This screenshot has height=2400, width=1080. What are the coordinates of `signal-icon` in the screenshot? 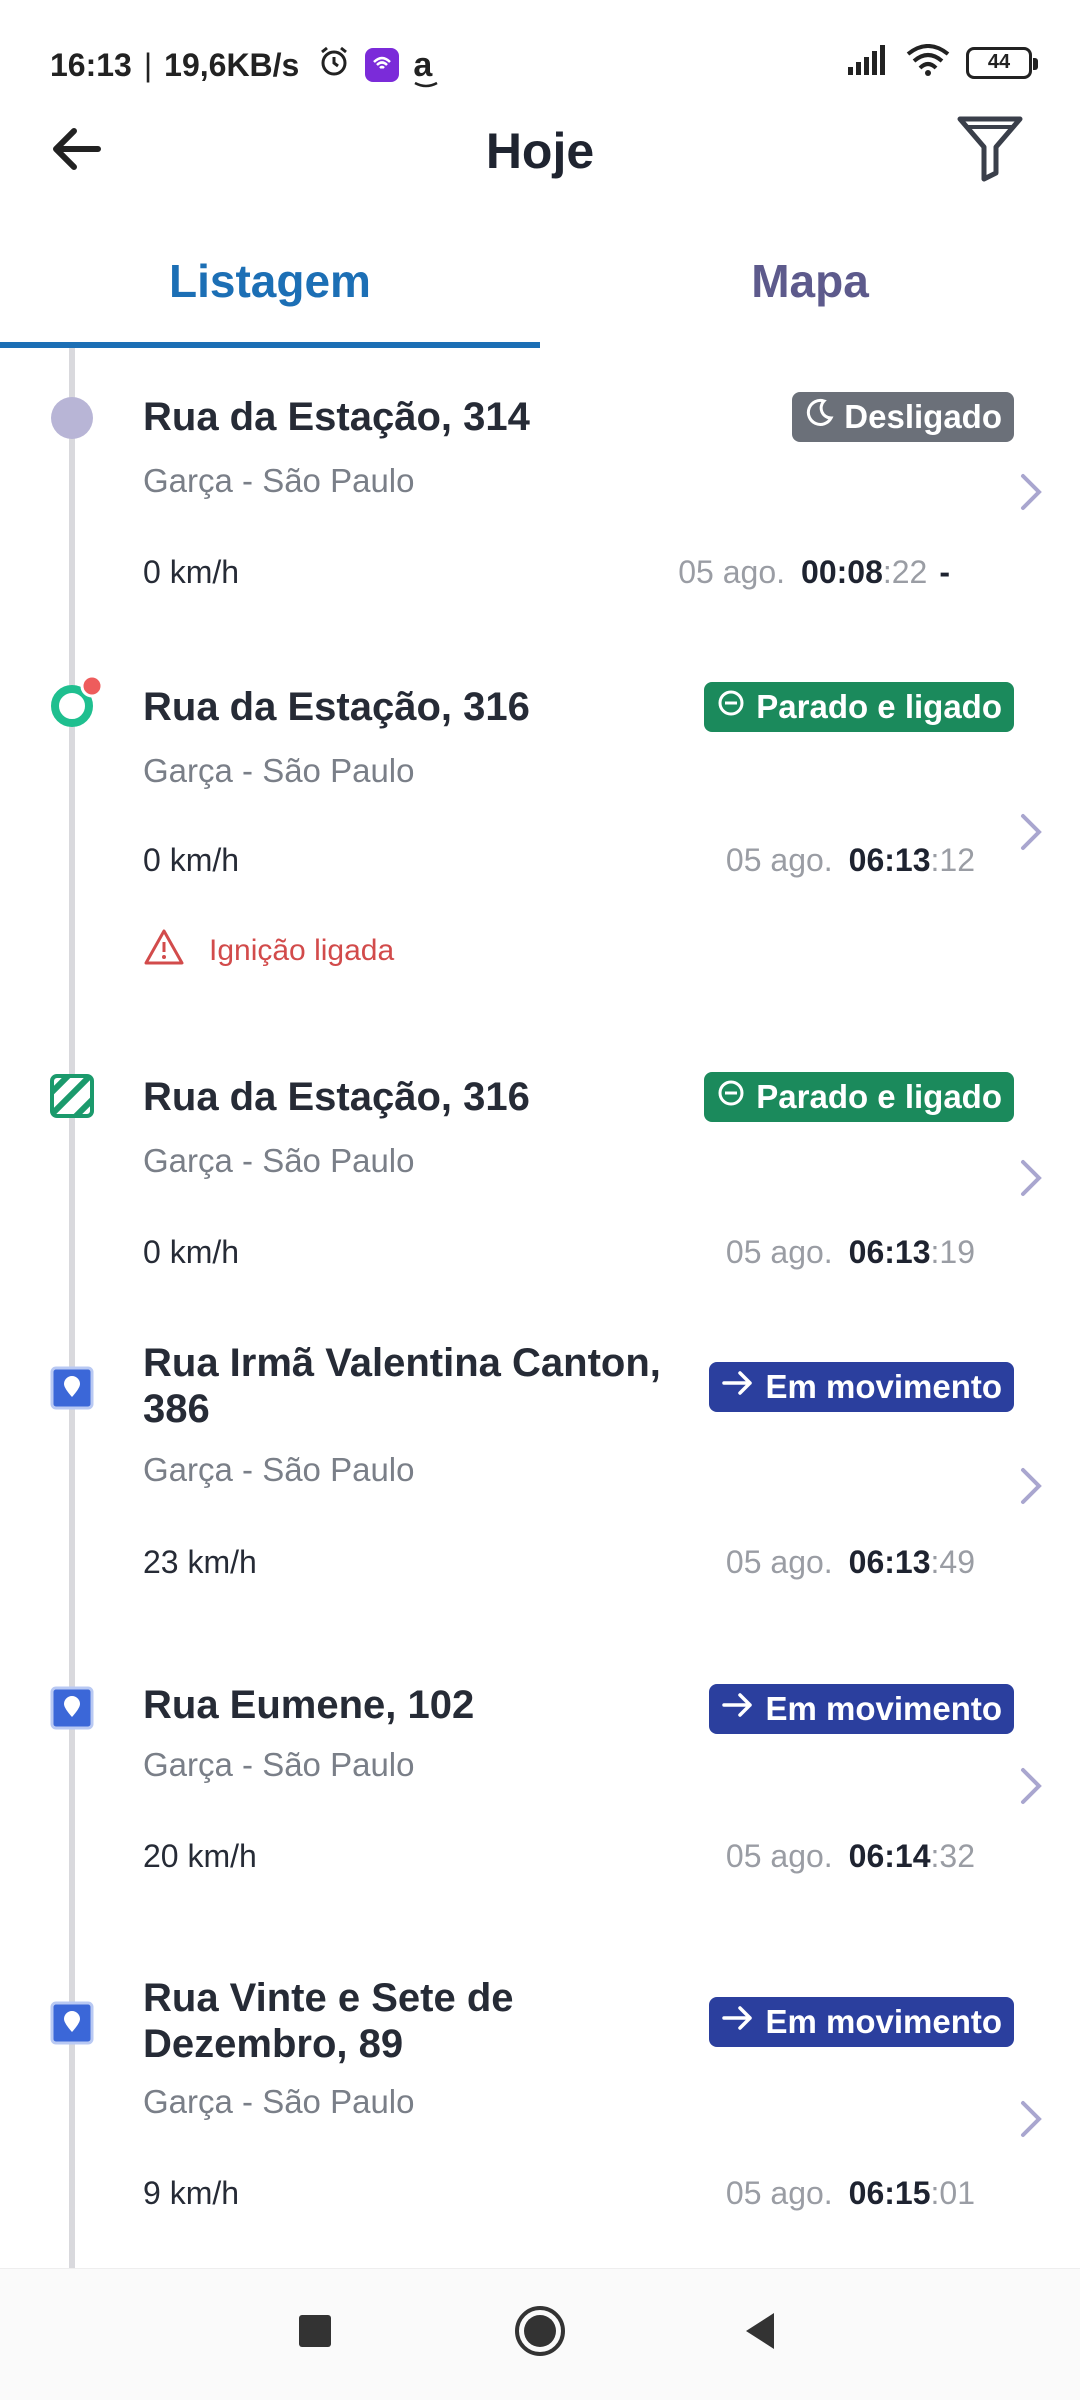 It's located at (868, 62).